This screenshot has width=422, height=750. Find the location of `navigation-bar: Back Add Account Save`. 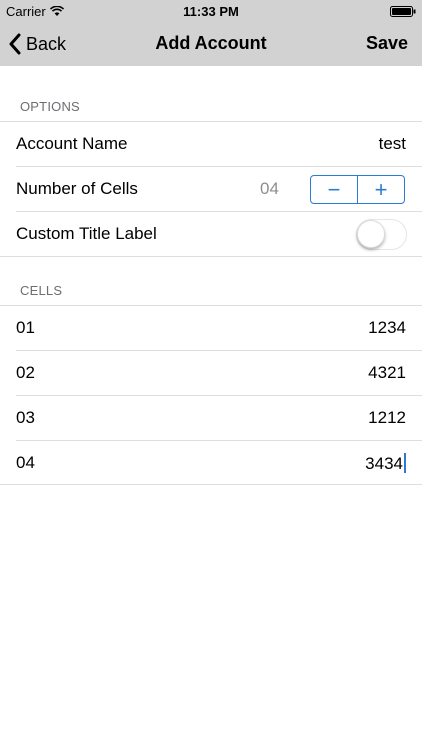

navigation-bar: Back Add Account Save is located at coordinates (211, 44).